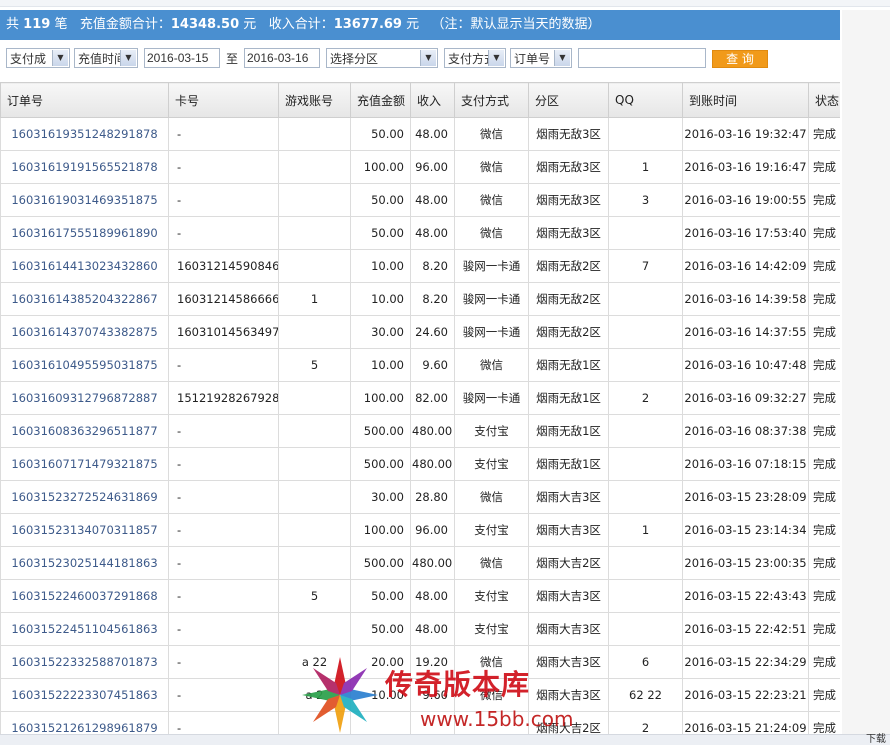 The image size is (890, 745). I want to click on qq-cell: 62 22, so click(645, 695).